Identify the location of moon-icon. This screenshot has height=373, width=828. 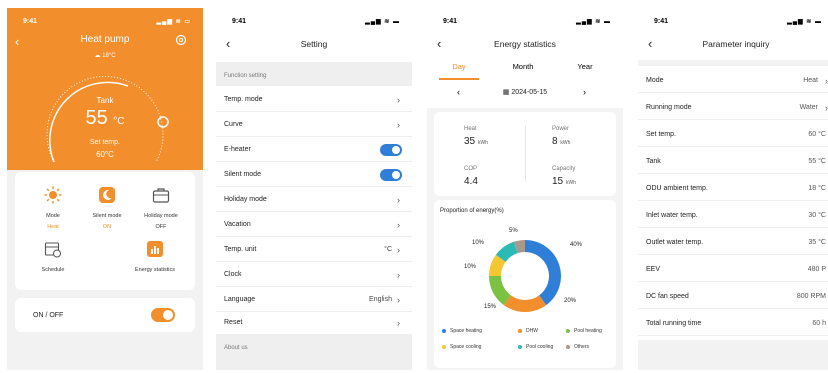
(107, 195).